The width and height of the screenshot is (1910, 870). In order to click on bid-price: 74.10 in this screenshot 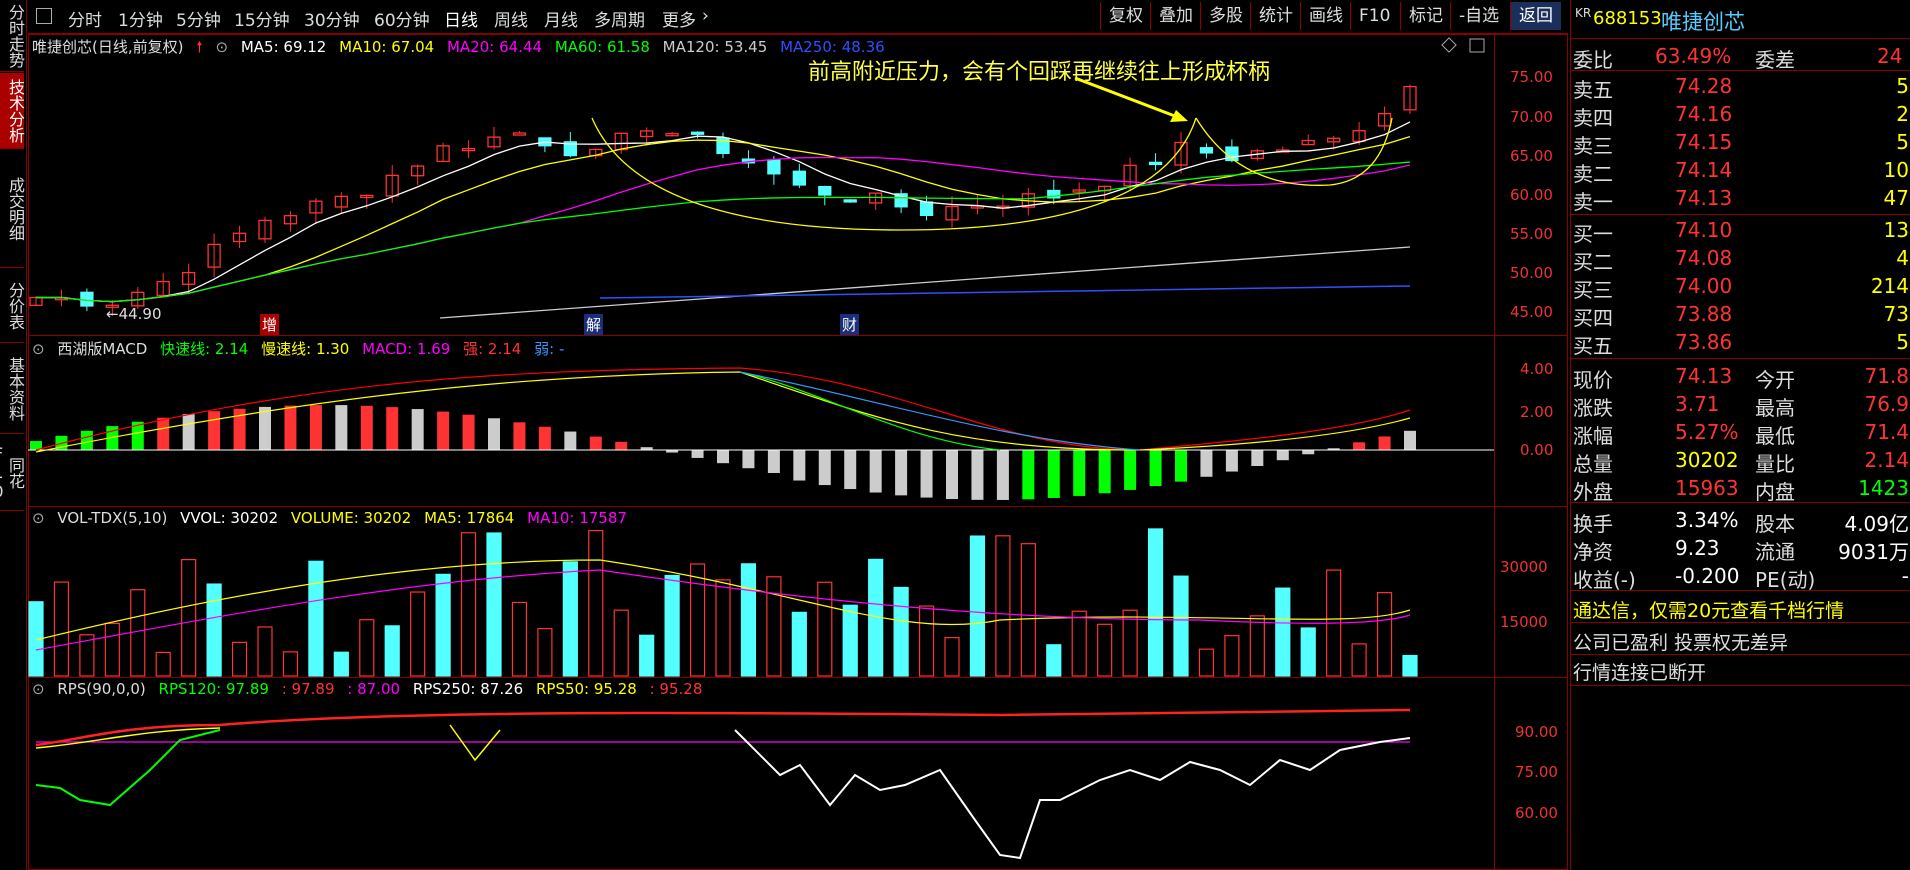, I will do `click(1704, 230)`.